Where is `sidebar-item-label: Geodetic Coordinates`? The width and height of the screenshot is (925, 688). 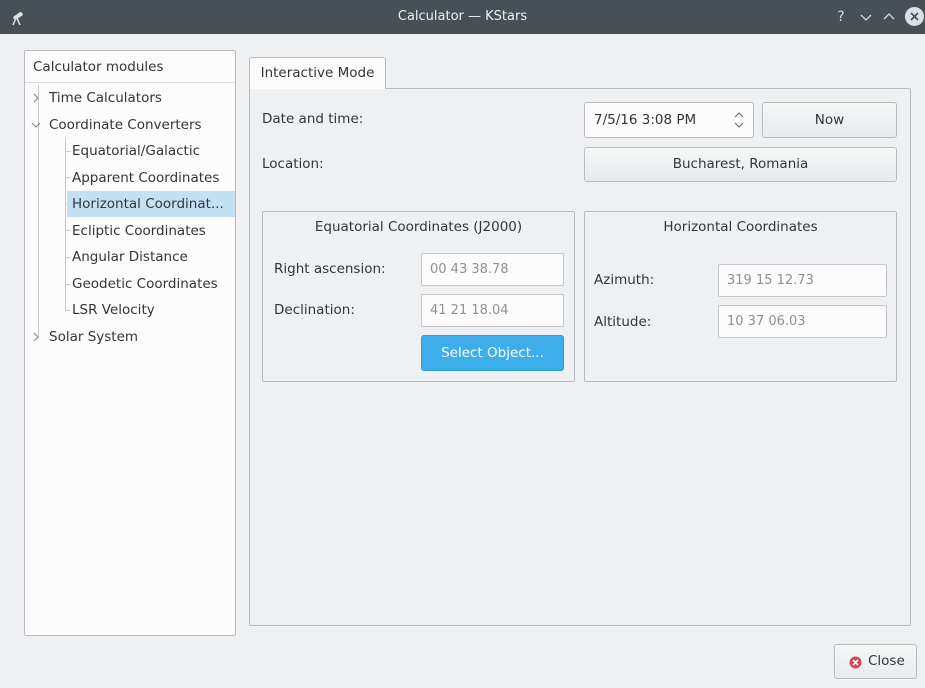
sidebar-item-label: Geodetic Coordinates is located at coordinates (145, 284).